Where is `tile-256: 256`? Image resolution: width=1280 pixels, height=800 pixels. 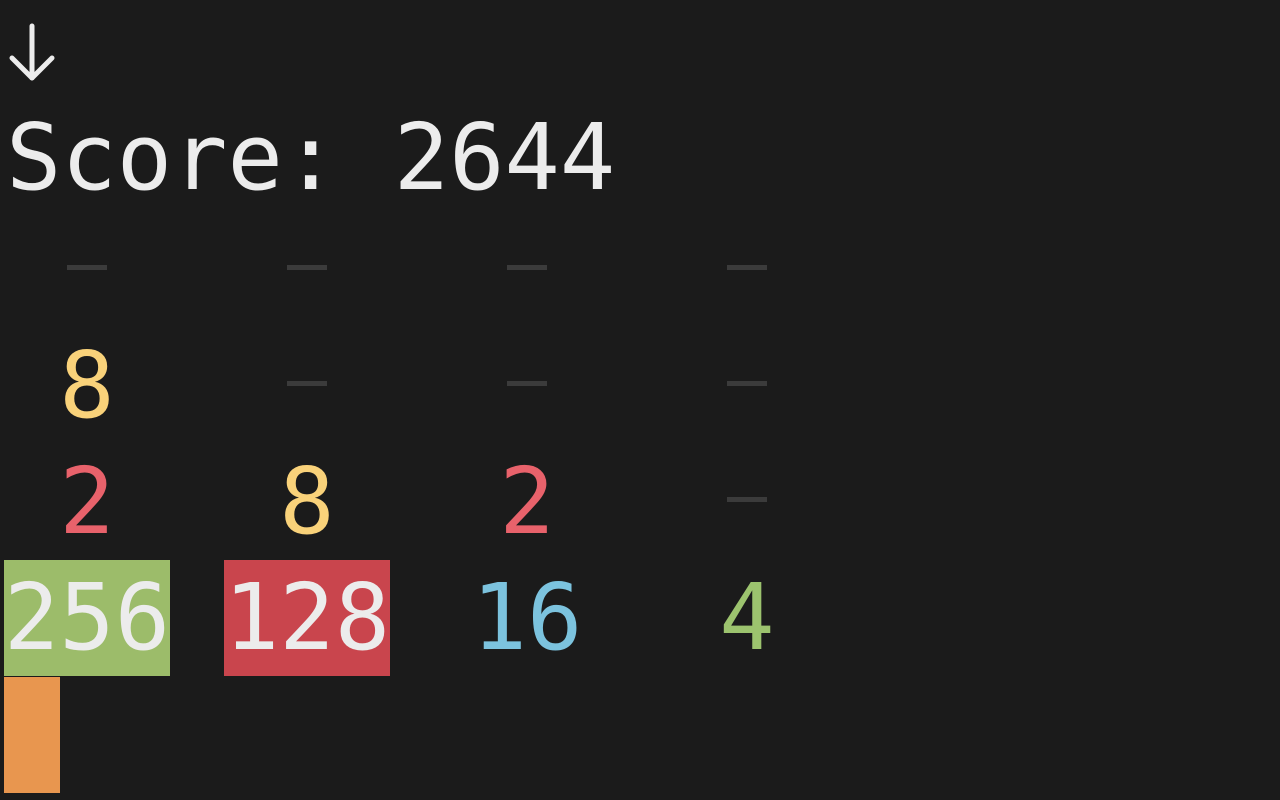
tile-256: 256 is located at coordinates (87, 618).